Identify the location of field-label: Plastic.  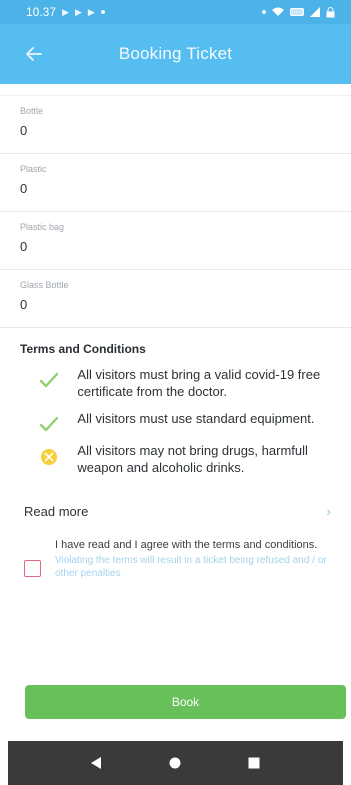
(33, 169).